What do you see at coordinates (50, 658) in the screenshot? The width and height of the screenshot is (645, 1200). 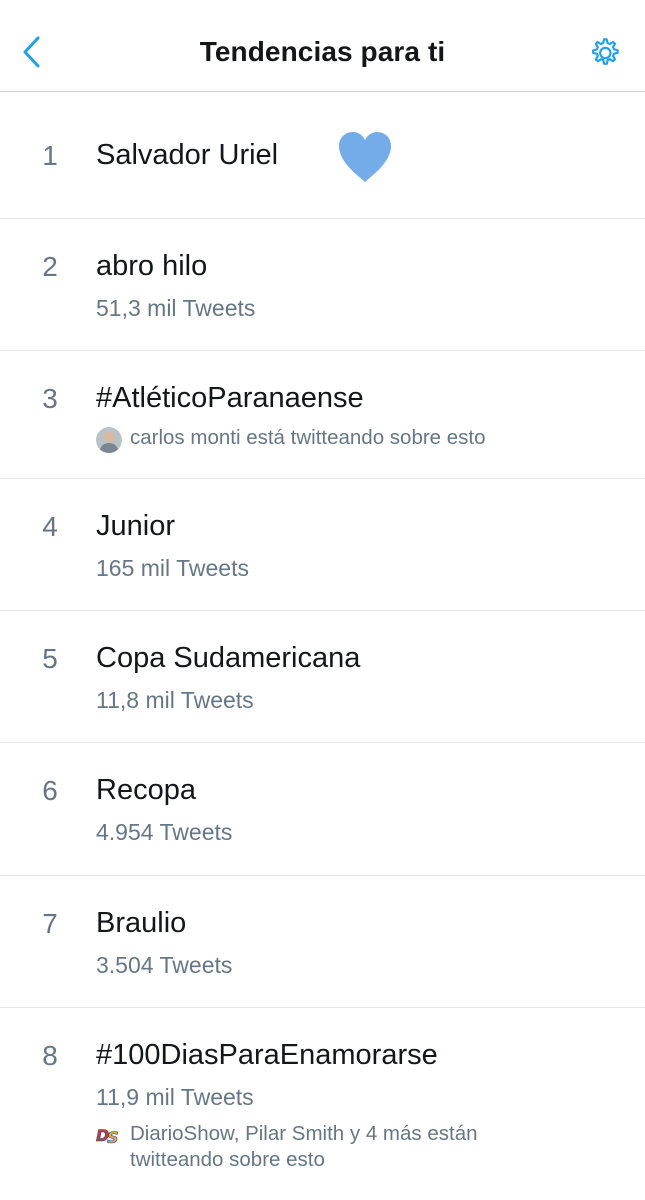 I see `trend-rank: 5` at bounding box center [50, 658].